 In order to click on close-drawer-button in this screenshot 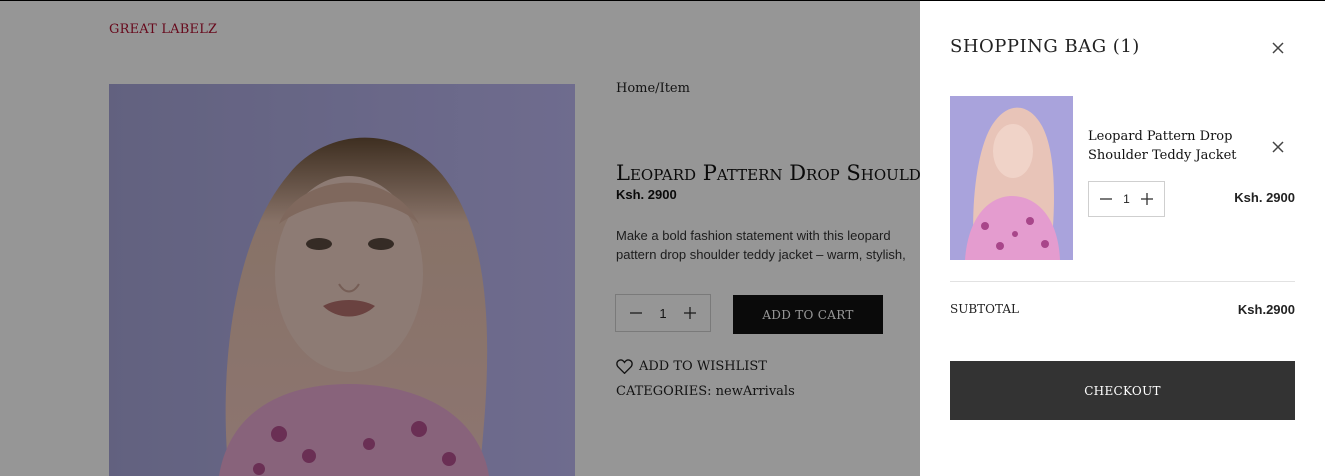, I will do `click(1278, 48)`.